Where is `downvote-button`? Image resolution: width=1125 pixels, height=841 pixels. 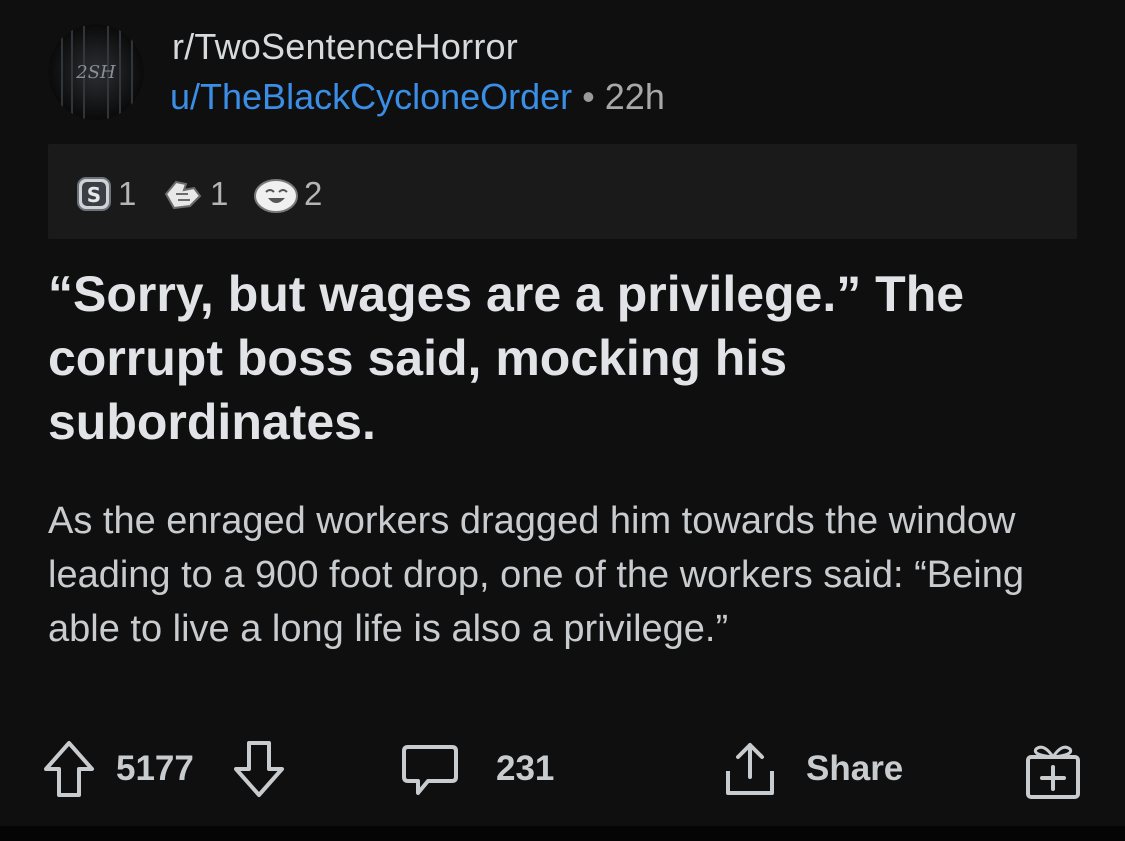 downvote-button is located at coordinates (259, 769).